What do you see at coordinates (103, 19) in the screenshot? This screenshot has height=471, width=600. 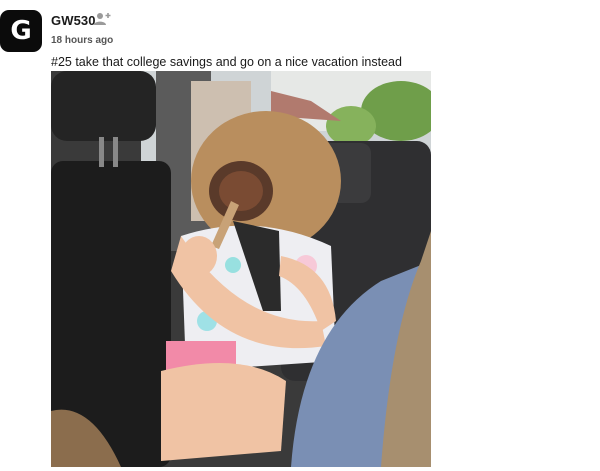 I see `person-add-icon` at bounding box center [103, 19].